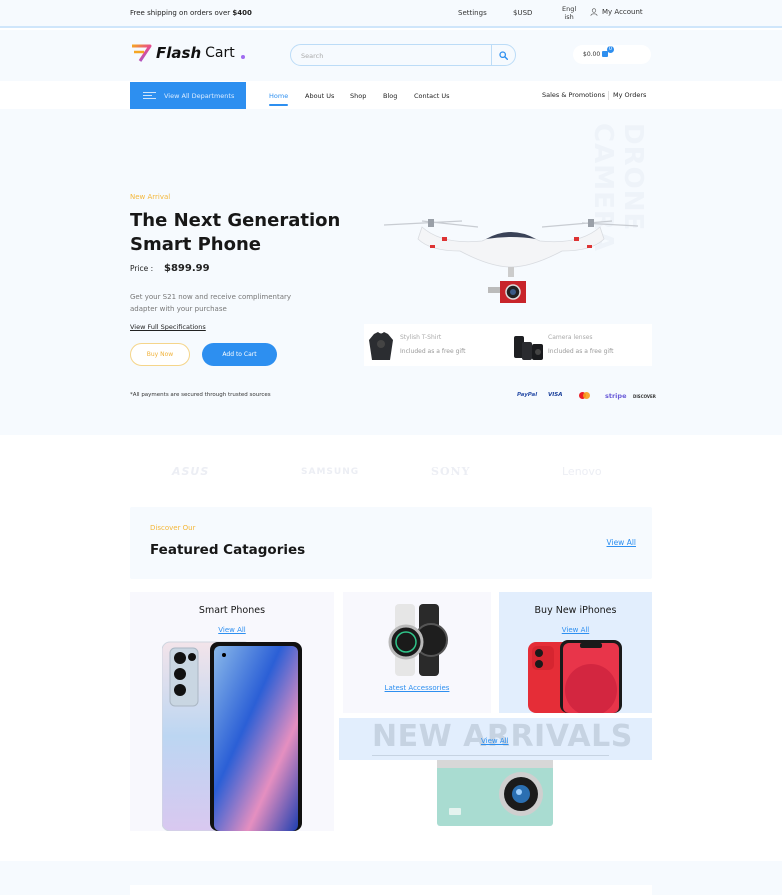 This screenshot has width=782, height=895. I want to click on featured-view-all-link: View All, so click(621, 542).